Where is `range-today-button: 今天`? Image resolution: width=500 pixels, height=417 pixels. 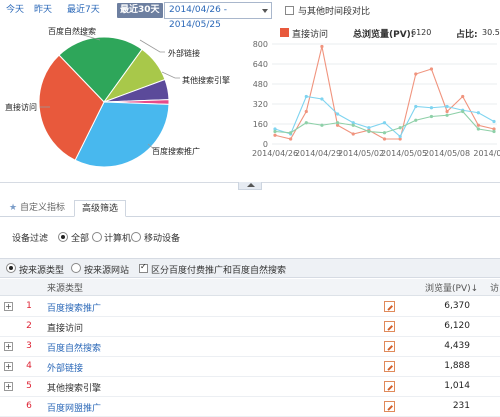 range-today-button: 今天 is located at coordinates (15, 10).